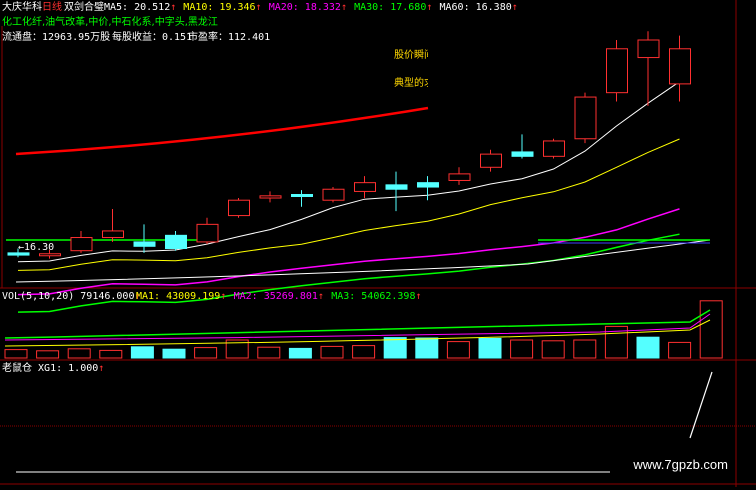 The image size is (756, 490). What do you see at coordinates (208, 37) in the screenshot?
I see `pe-label: 市盈率：` at bounding box center [208, 37].